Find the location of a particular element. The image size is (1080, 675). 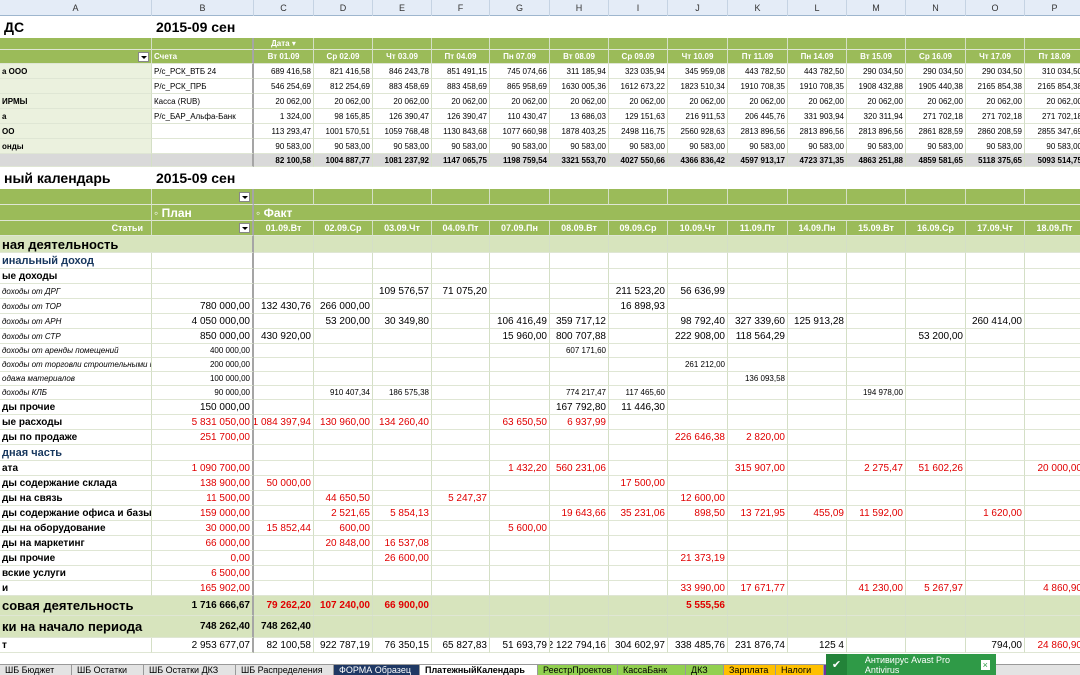

cell-E23 is located at coordinates (402, 365).